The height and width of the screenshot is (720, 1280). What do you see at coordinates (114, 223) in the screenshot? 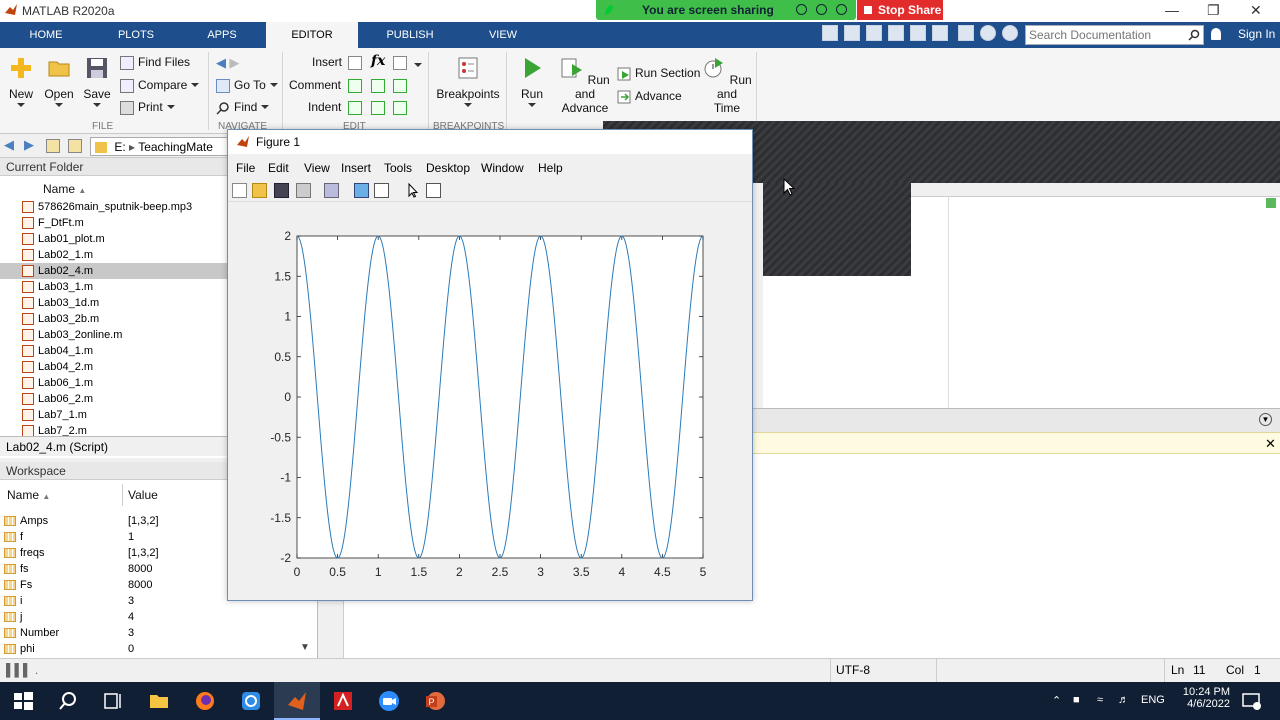
I see `file-list-item: F_DtFt.m` at bounding box center [114, 223].